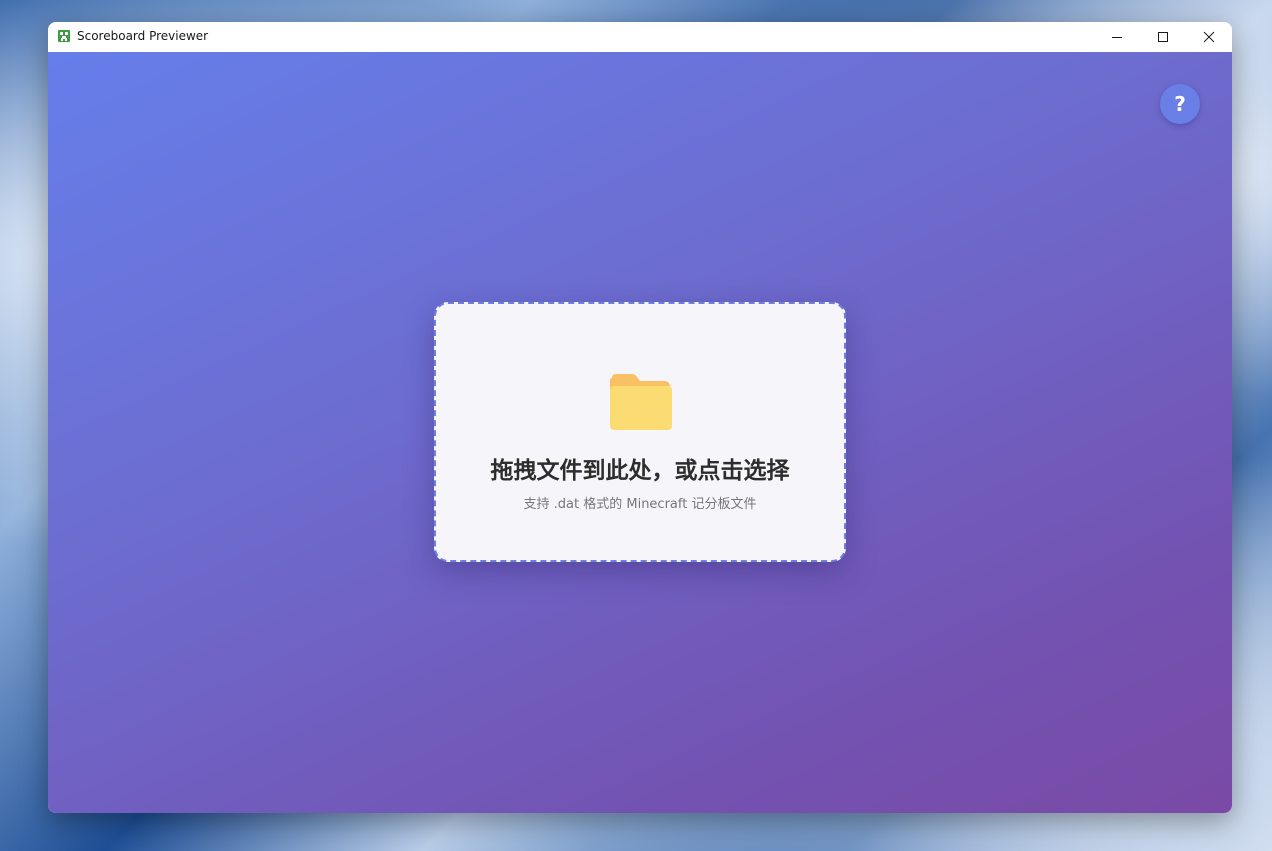 The height and width of the screenshot is (851, 1272). I want to click on help-button: ?, so click(1180, 104).